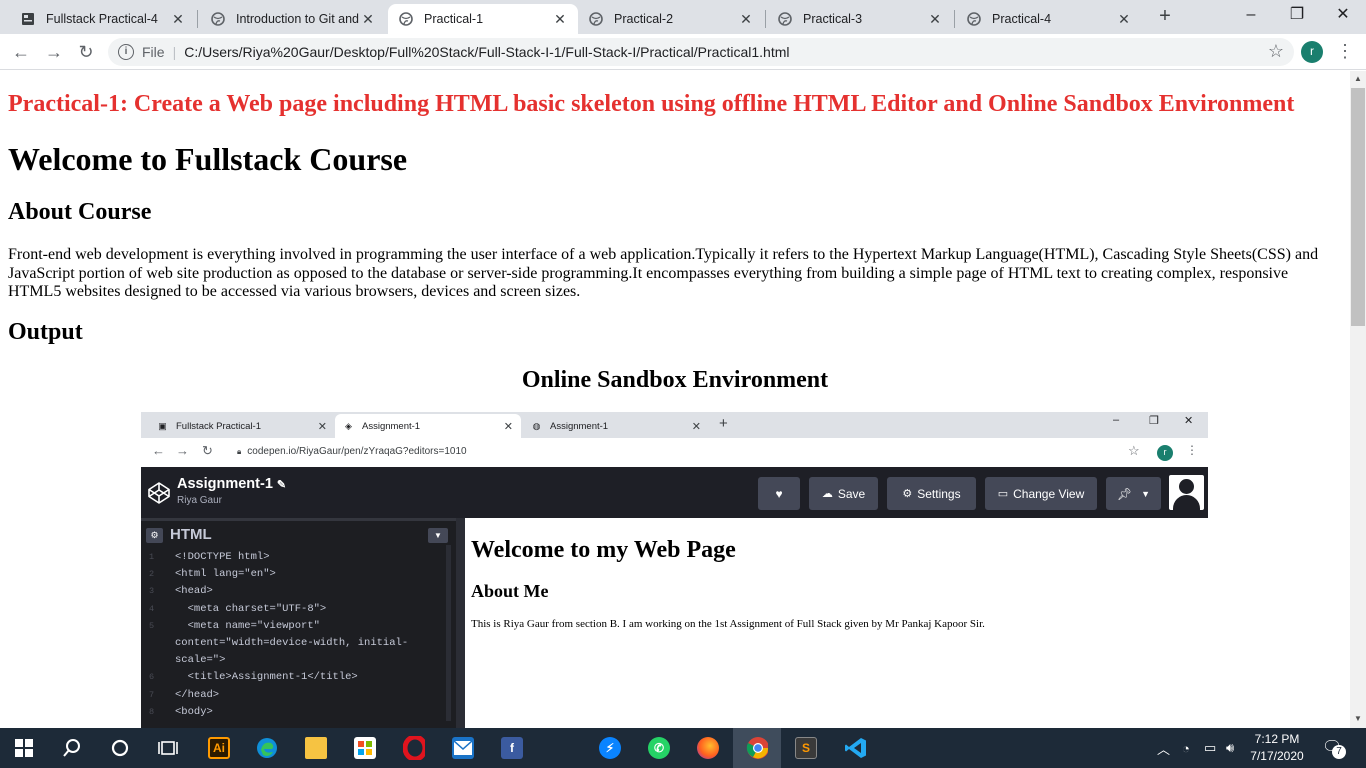  What do you see at coordinates (162, 425) in the screenshot?
I see `page-icon: ▣` at bounding box center [162, 425].